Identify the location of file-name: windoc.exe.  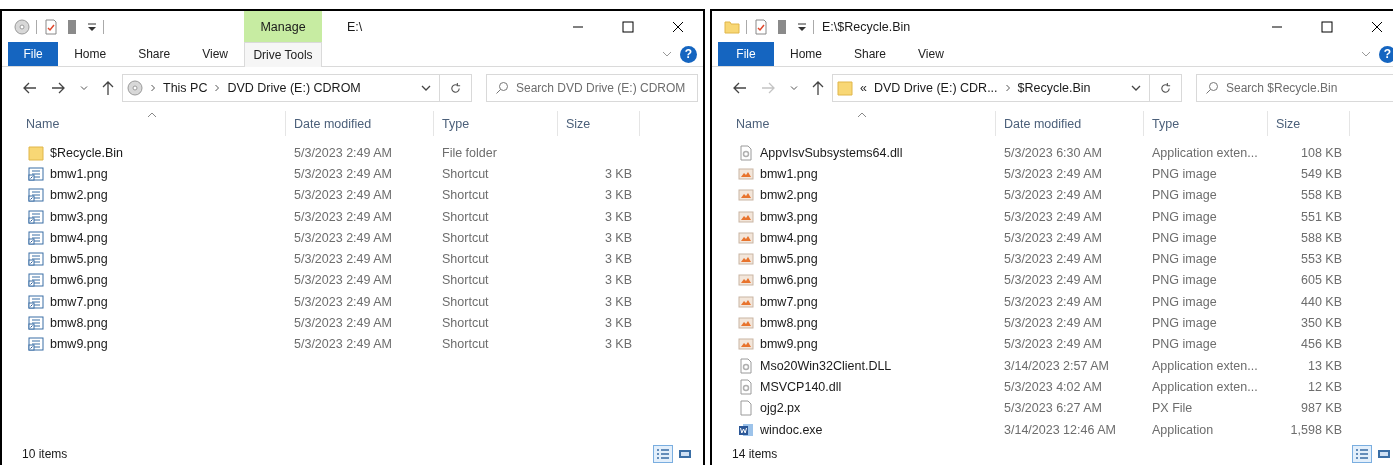
(791, 429).